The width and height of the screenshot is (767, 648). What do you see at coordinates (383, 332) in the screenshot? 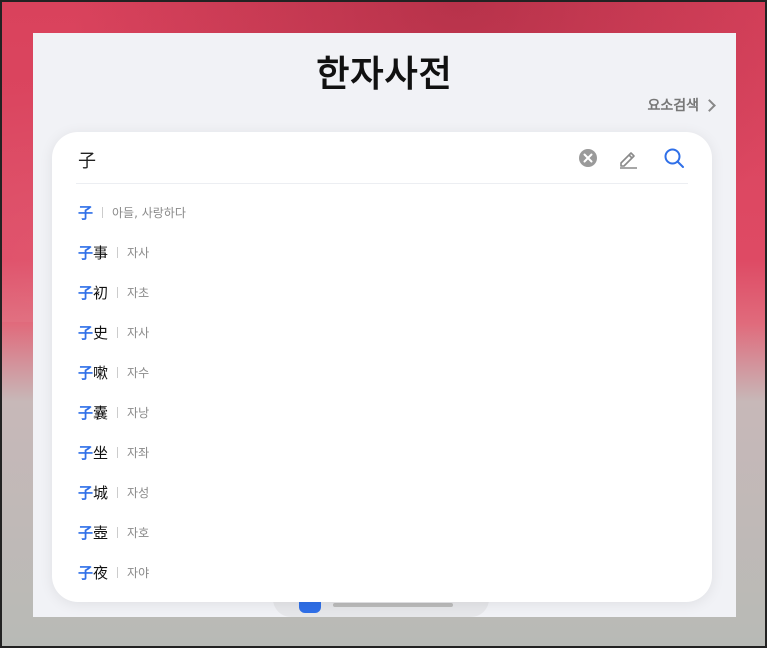
I see `suggestion-item: 子 史 자사` at bounding box center [383, 332].